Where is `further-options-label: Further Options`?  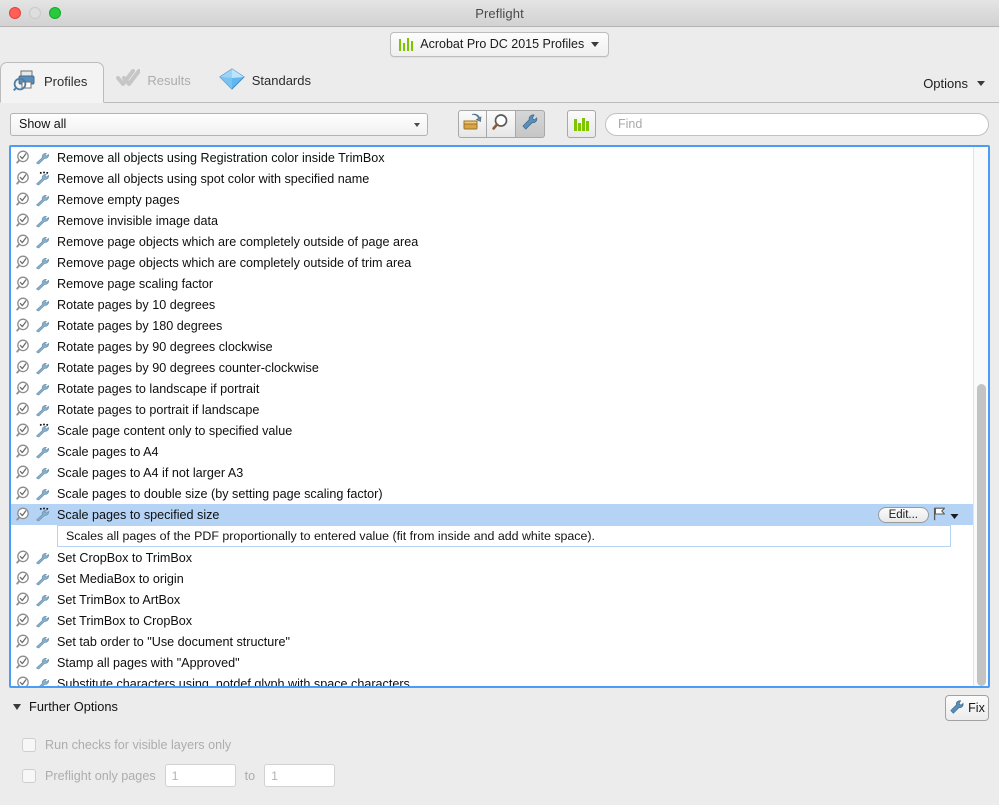 further-options-label: Further Options is located at coordinates (73, 706).